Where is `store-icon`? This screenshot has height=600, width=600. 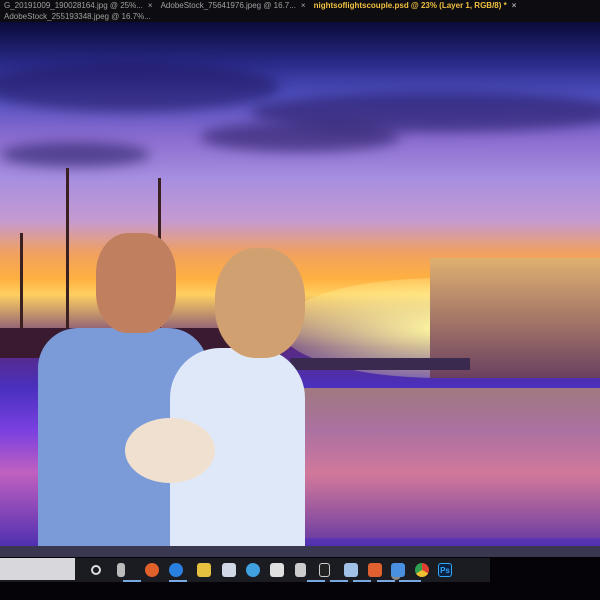 store-icon is located at coordinates (229, 570).